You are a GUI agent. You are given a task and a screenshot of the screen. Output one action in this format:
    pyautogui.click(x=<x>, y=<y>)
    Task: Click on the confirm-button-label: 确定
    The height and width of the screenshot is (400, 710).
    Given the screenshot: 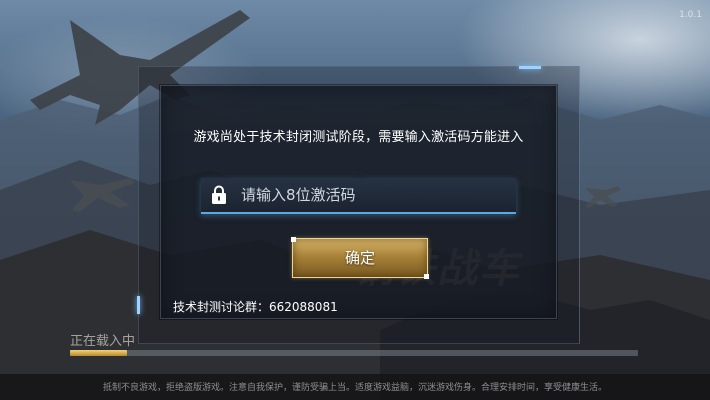 What is the action you would take?
    pyautogui.click(x=359, y=258)
    